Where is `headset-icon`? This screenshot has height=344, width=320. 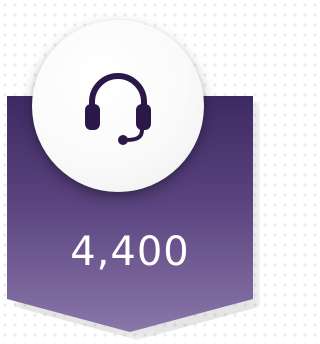 headset-icon is located at coordinates (118, 109).